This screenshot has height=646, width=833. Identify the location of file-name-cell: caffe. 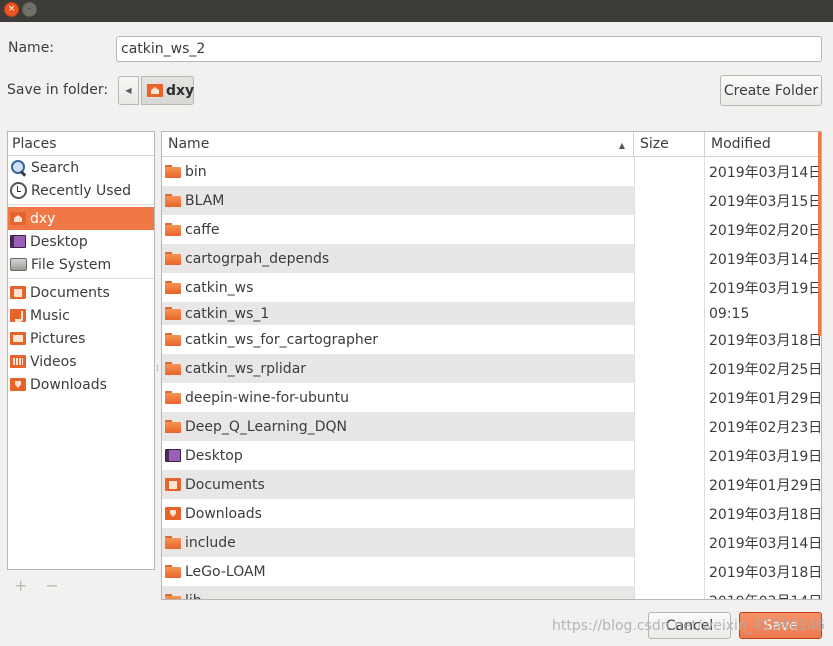
(398, 229).